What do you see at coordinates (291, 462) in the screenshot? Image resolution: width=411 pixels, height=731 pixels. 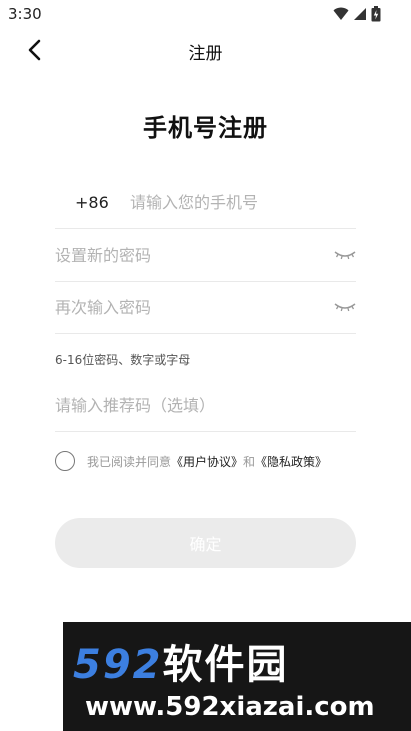 I see `privacy-policy-link: 《隐私政策》` at bounding box center [291, 462].